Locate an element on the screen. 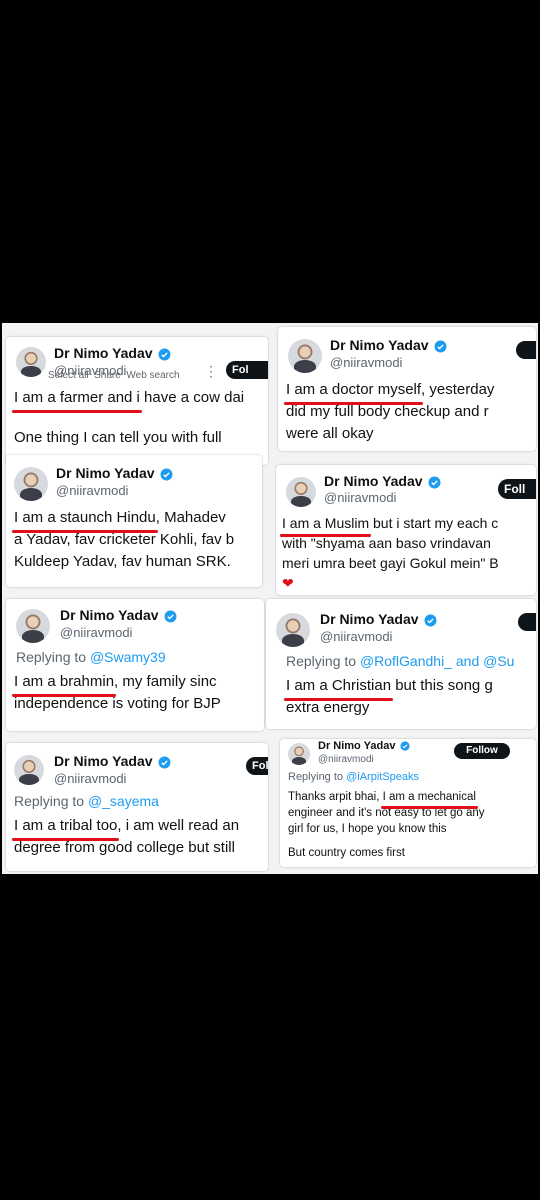 The height and width of the screenshot is (1200, 540). reply-mention-link: @RoflGandhi_ is located at coordinates (406, 661).